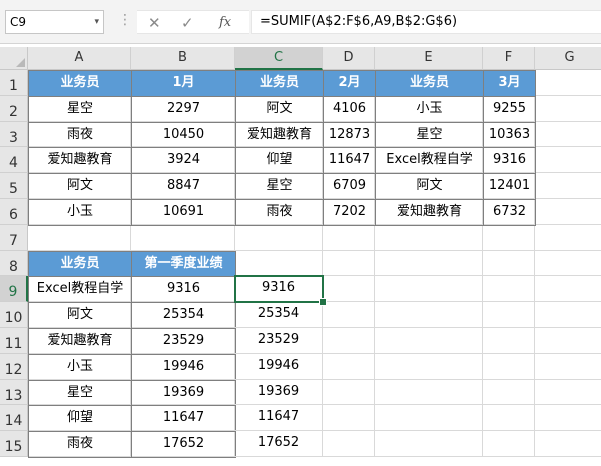 This screenshot has width=601, height=466. Describe the element at coordinates (14, 315) in the screenshot. I see `row-header-10: 10` at that location.